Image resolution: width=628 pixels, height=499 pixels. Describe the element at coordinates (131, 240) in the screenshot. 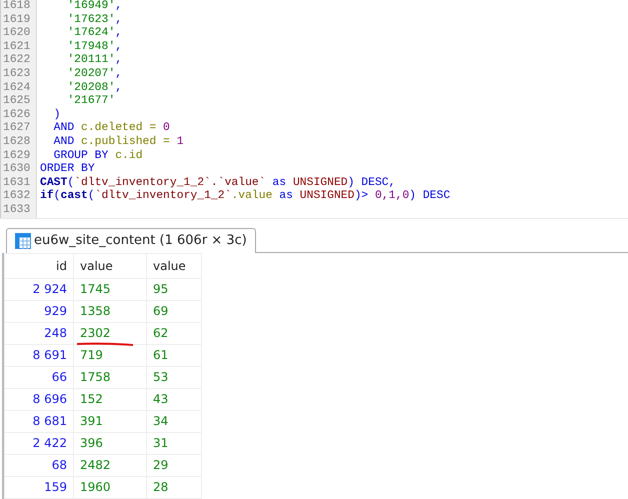

I see `result-tab: eu6w_site_content (1 606r × 3c)` at that location.